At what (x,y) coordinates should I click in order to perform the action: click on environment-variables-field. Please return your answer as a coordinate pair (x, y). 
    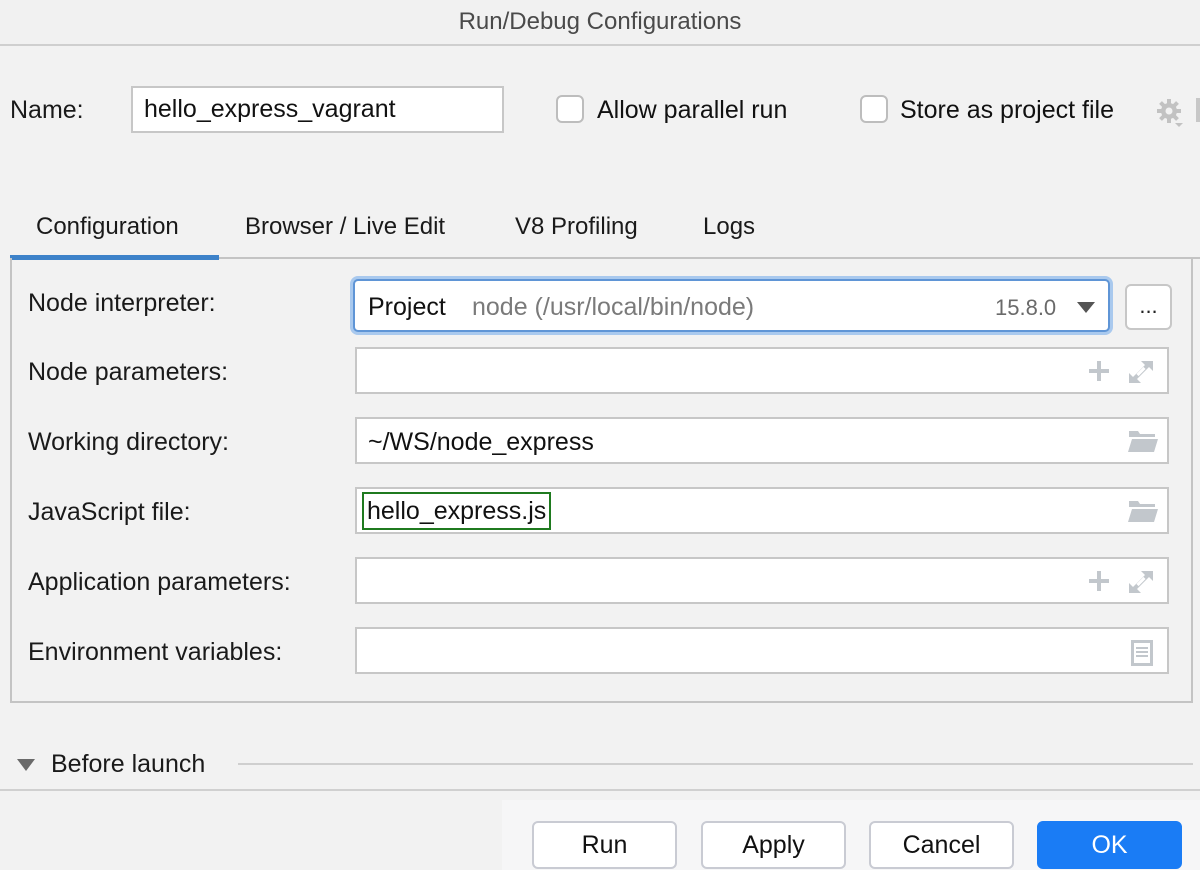
    Looking at the image, I should click on (762, 650).